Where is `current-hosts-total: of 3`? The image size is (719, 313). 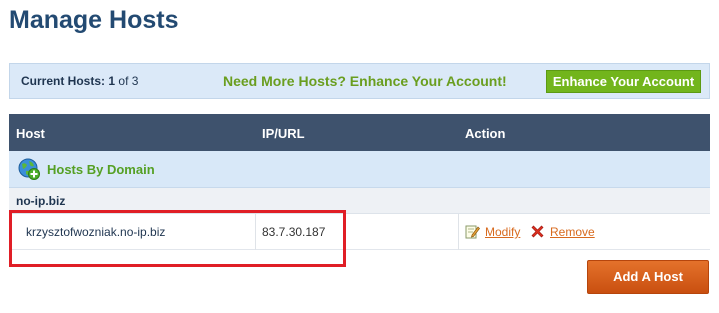
current-hosts-total: of 3 is located at coordinates (128, 81).